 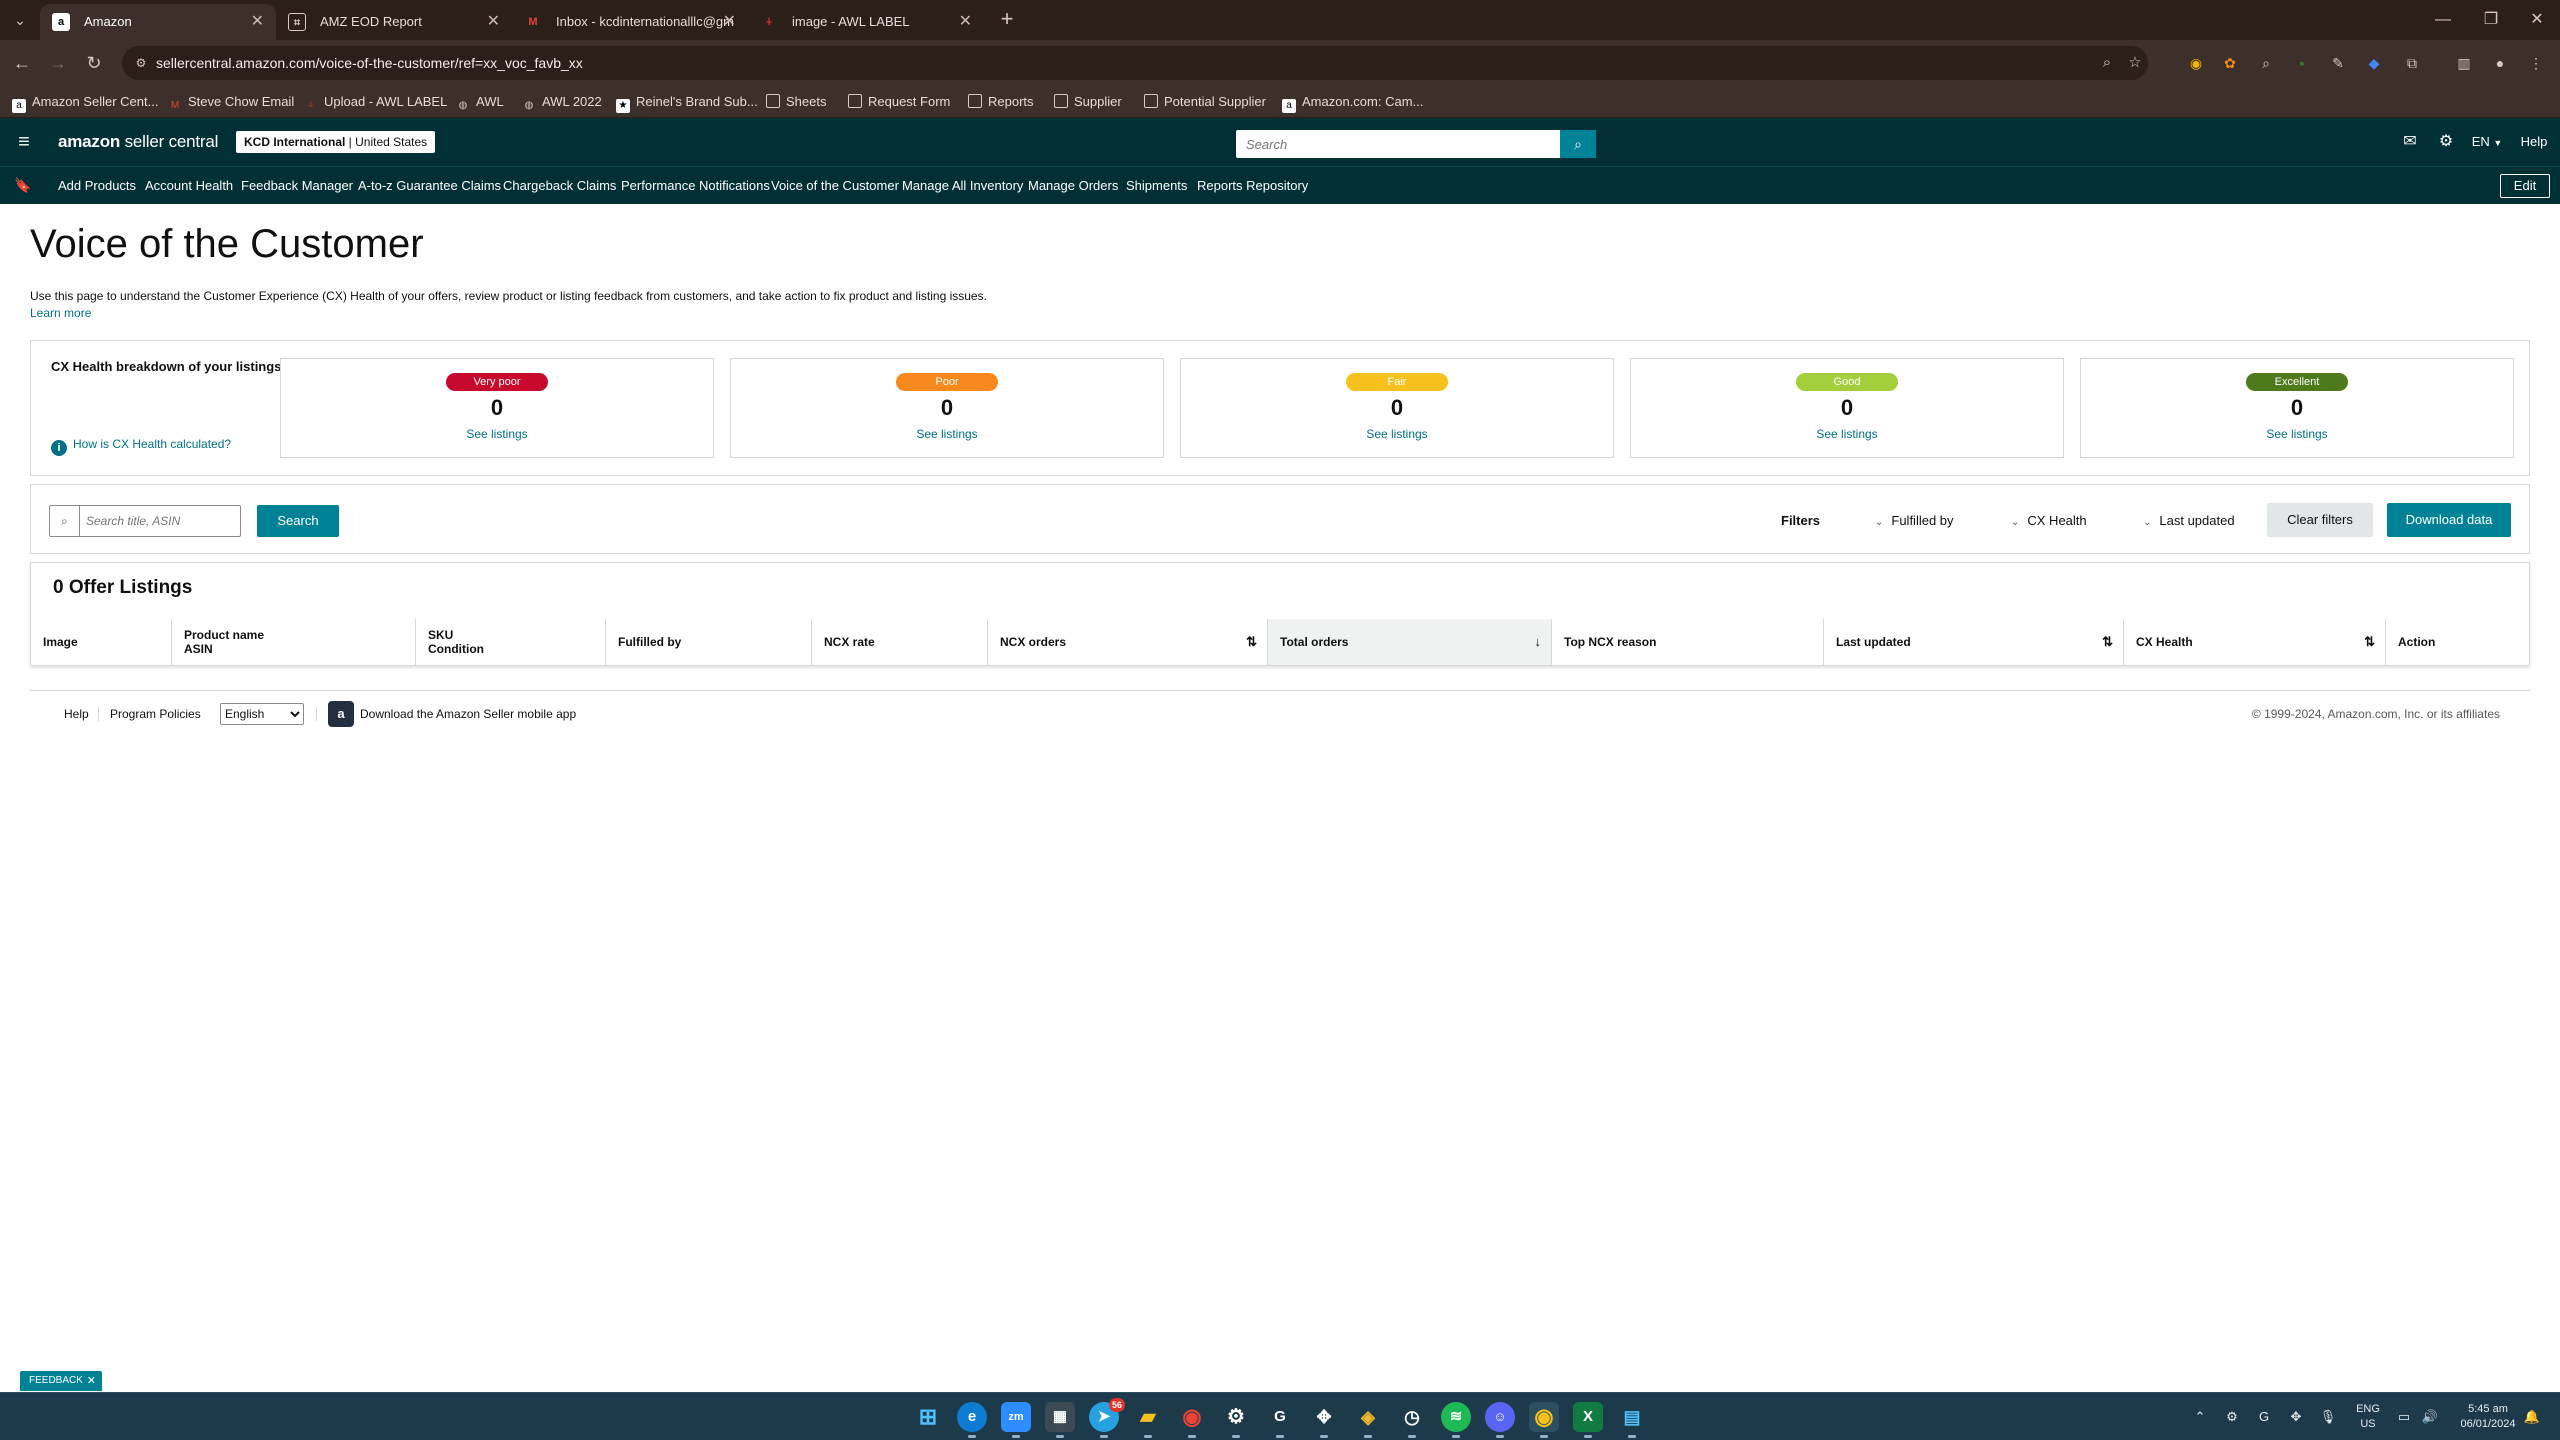 What do you see at coordinates (2532, 1417) in the screenshot?
I see `notifications-bell-icon: 🔔` at bounding box center [2532, 1417].